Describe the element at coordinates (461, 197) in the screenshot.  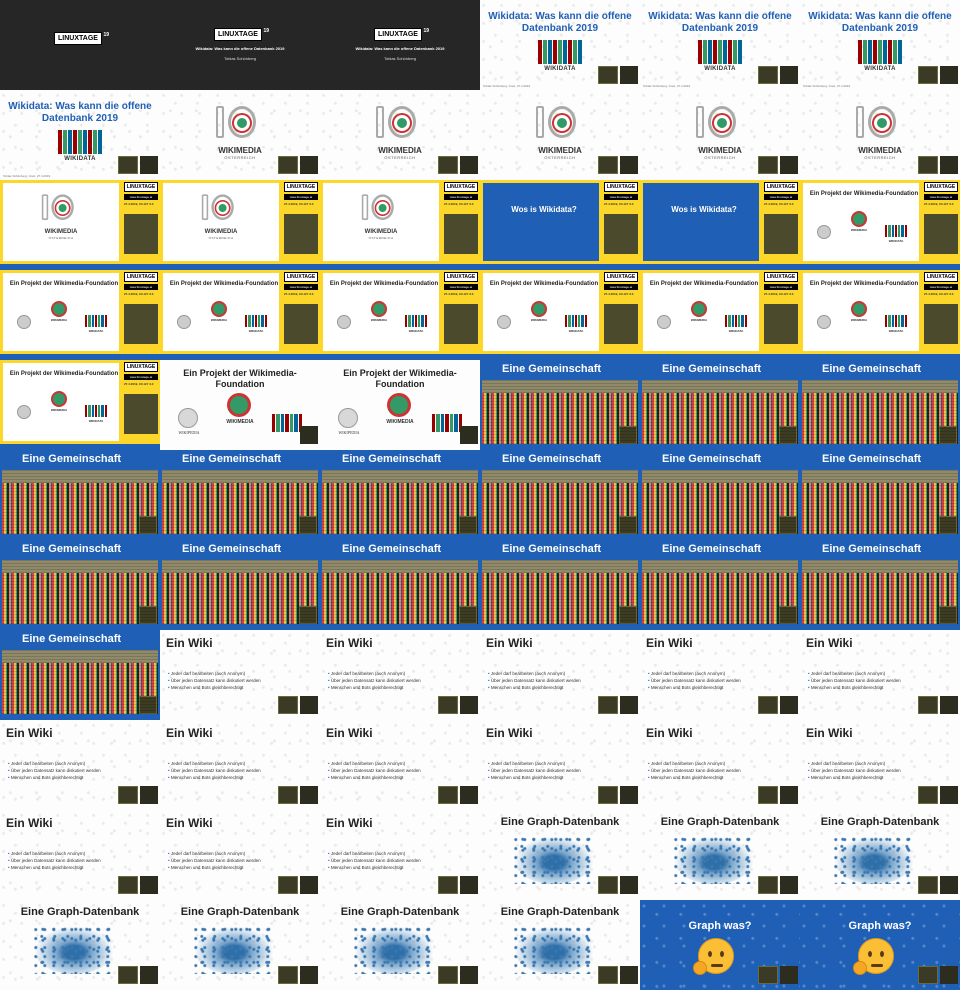
I see `linuxtage-url: www.linuxtage.at` at that location.